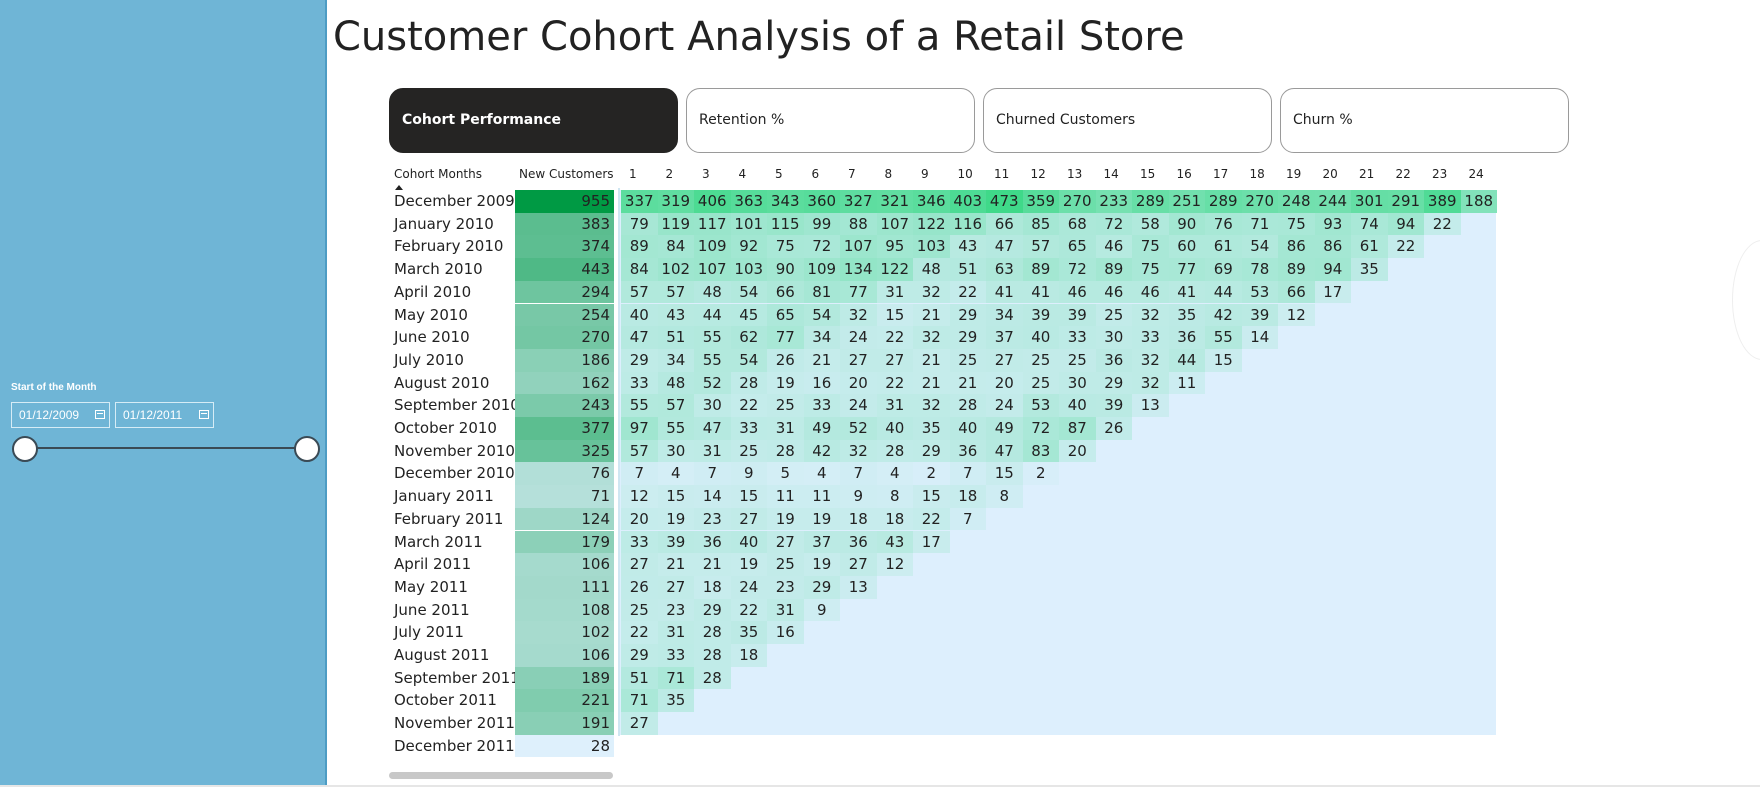  Describe the element at coordinates (1296, 224) in the screenshot. I see `cohort-value-cell: 75` at that location.